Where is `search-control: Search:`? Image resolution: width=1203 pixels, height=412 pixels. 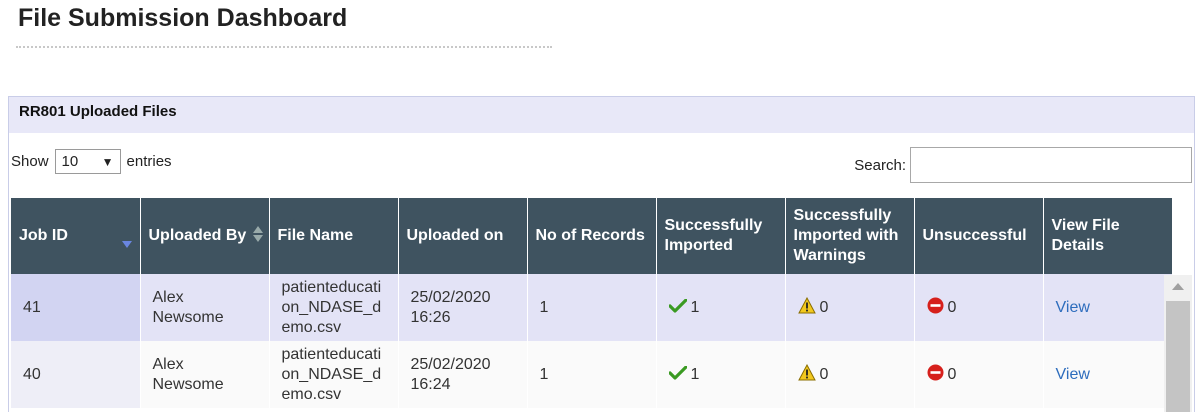
search-control: Search: is located at coordinates (1023, 165).